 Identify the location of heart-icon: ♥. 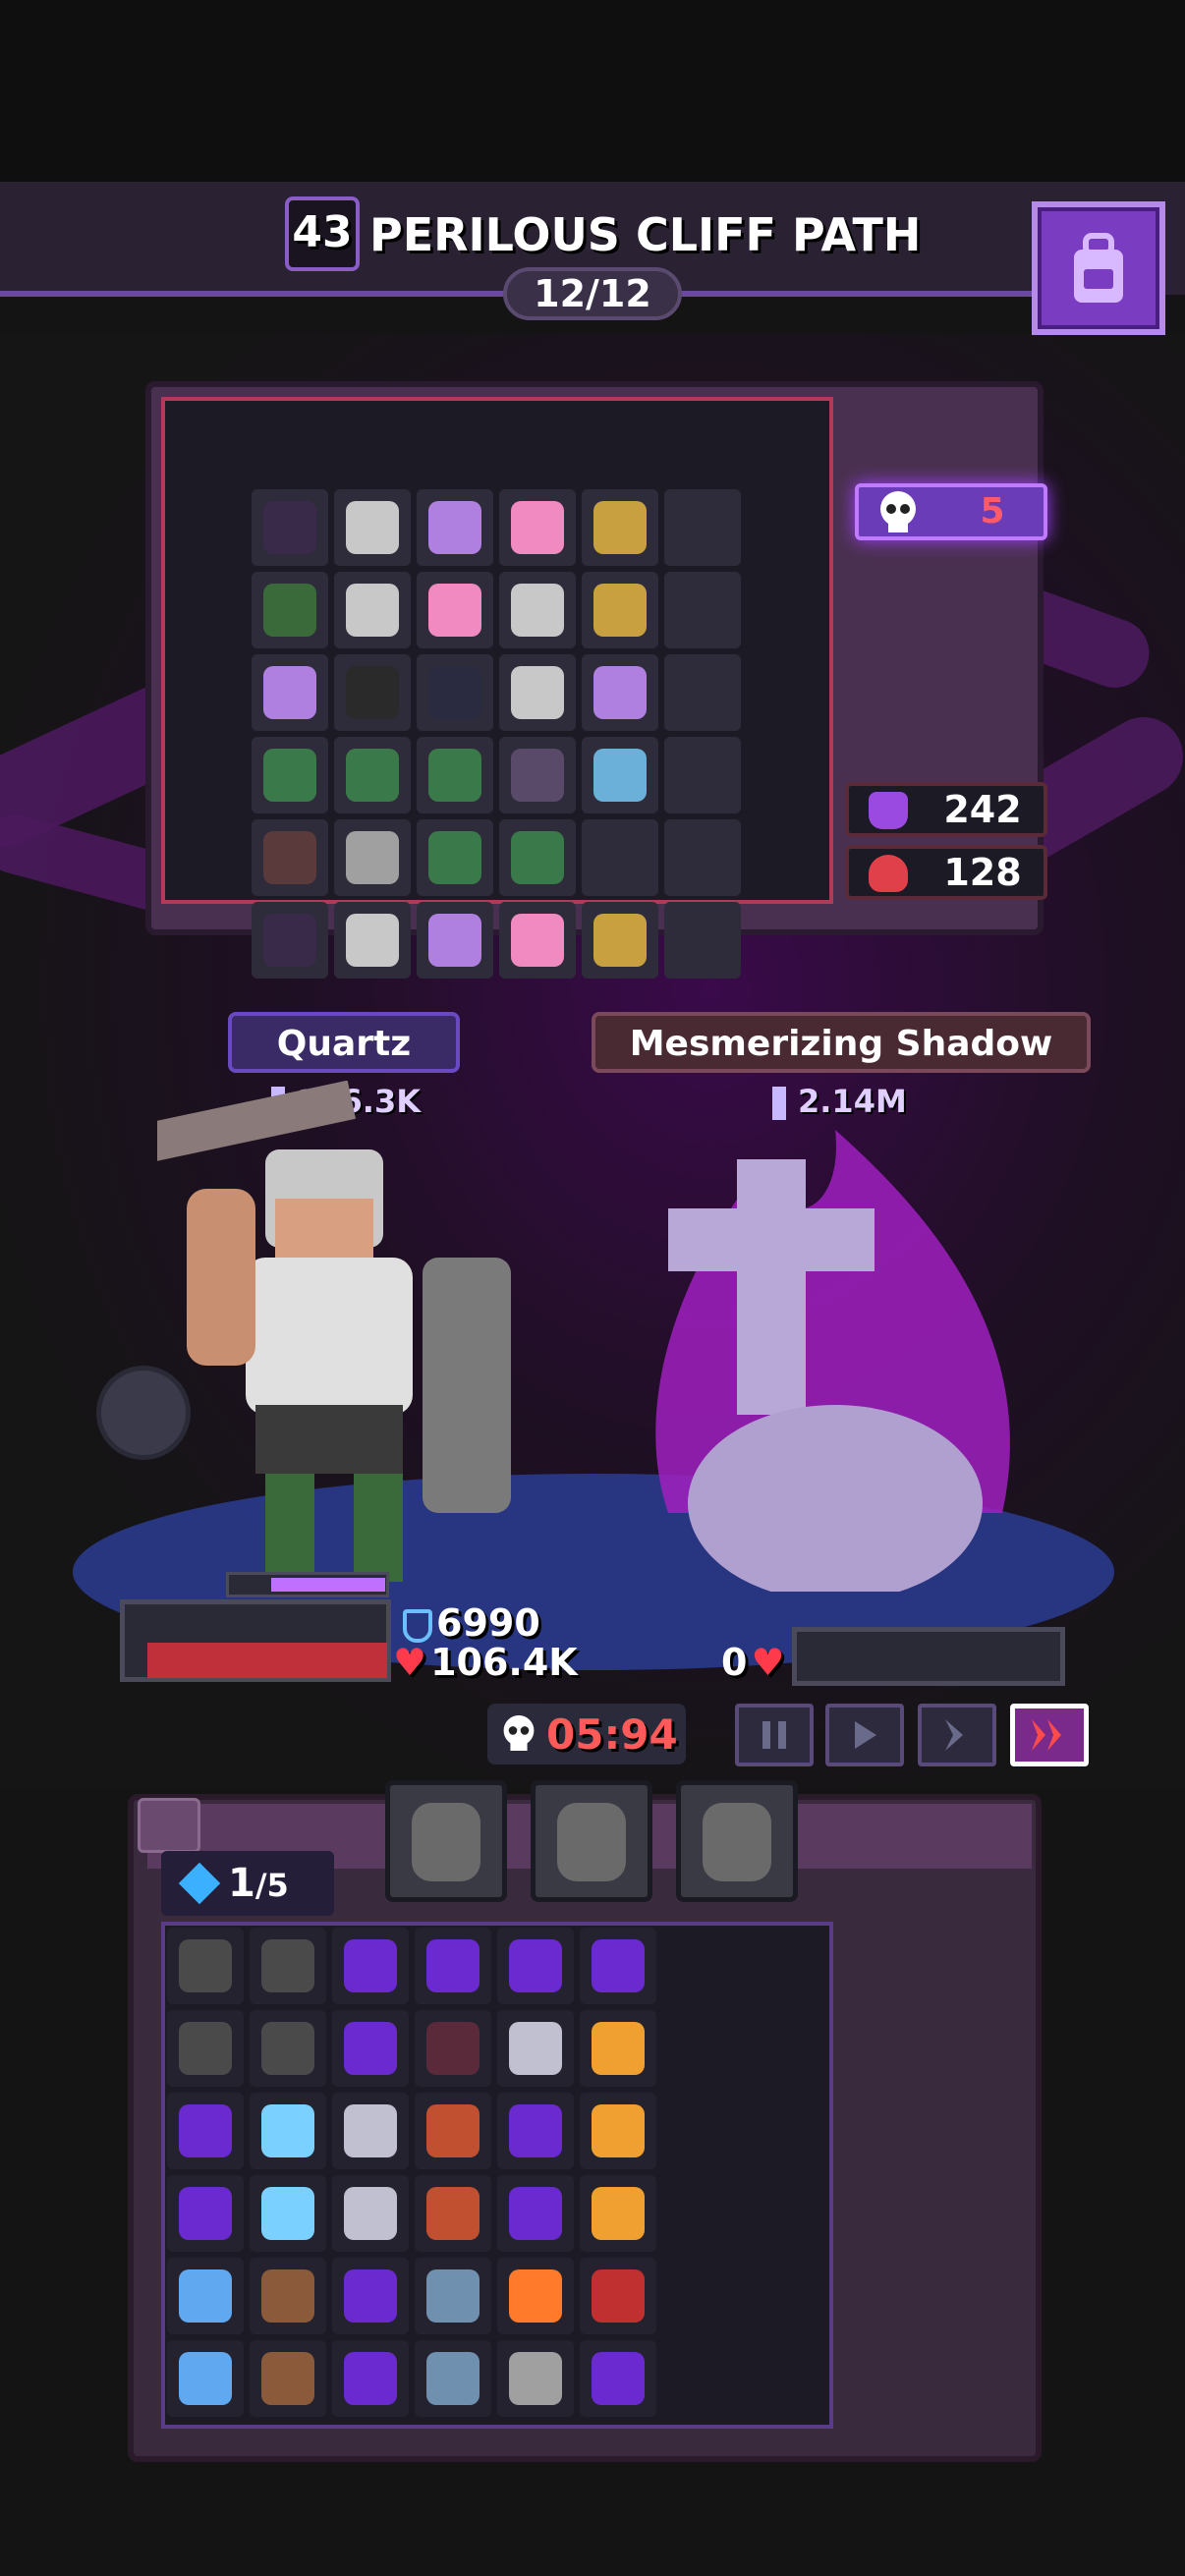
(410, 1662).